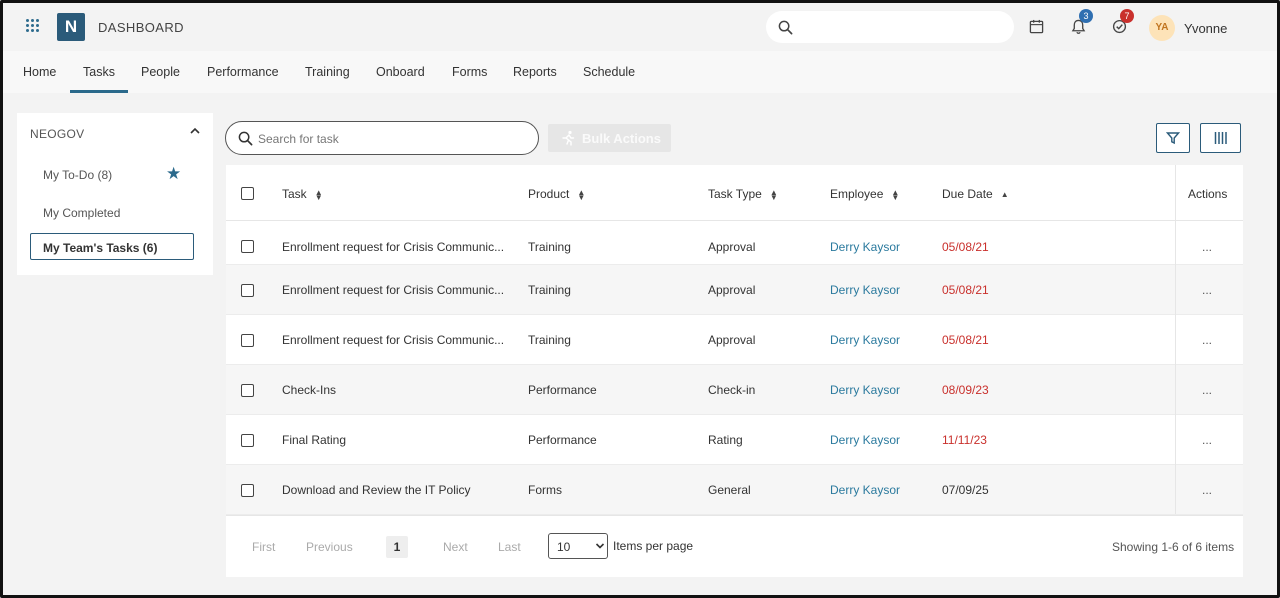 Image resolution: width=1280 pixels, height=598 pixels. Describe the element at coordinates (729, 490) in the screenshot. I see `task-type: General` at that location.